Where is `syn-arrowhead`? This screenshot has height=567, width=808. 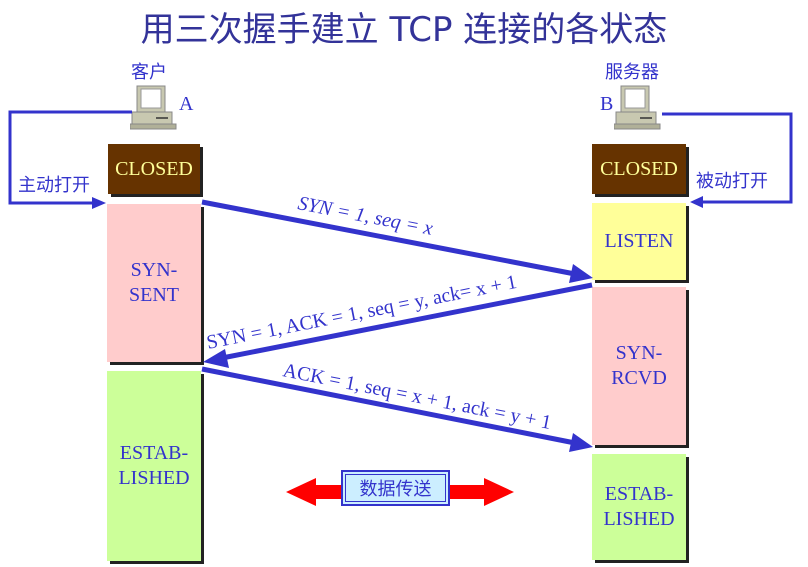 syn-arrowhead is located at coordinates (581, 273).